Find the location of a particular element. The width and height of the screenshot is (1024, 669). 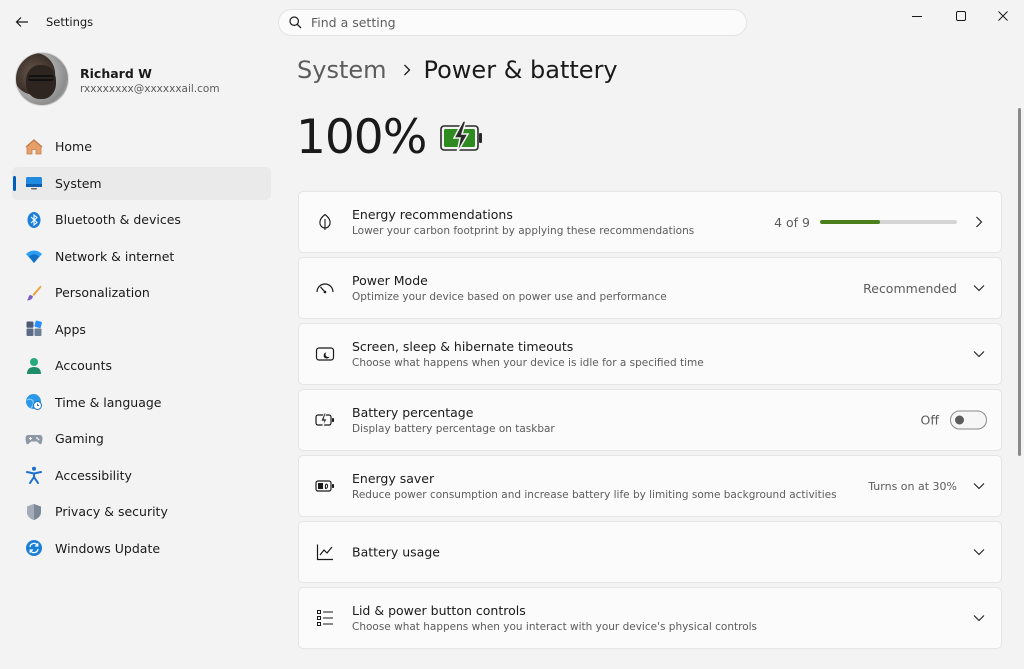

update-icon is located at coordinates (34, 548).